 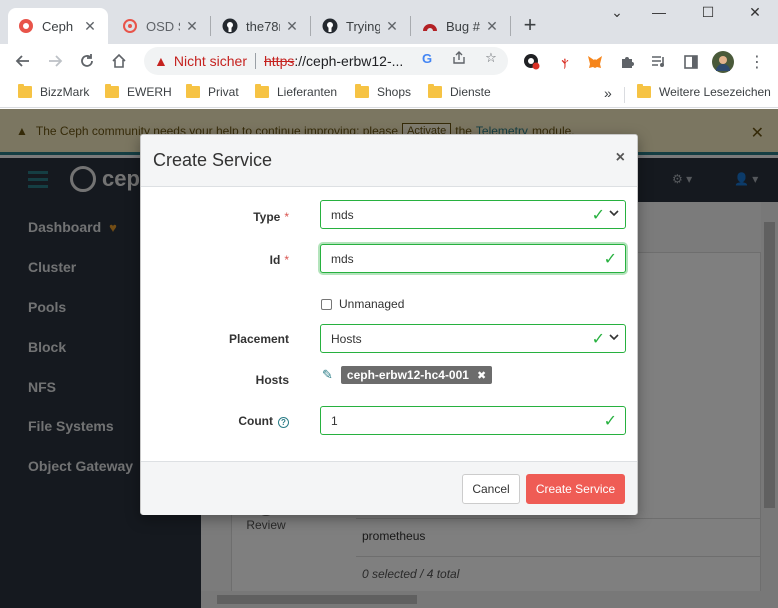 I want to click on tab-github-1: the78n ✕, so click(x=261, y=26).